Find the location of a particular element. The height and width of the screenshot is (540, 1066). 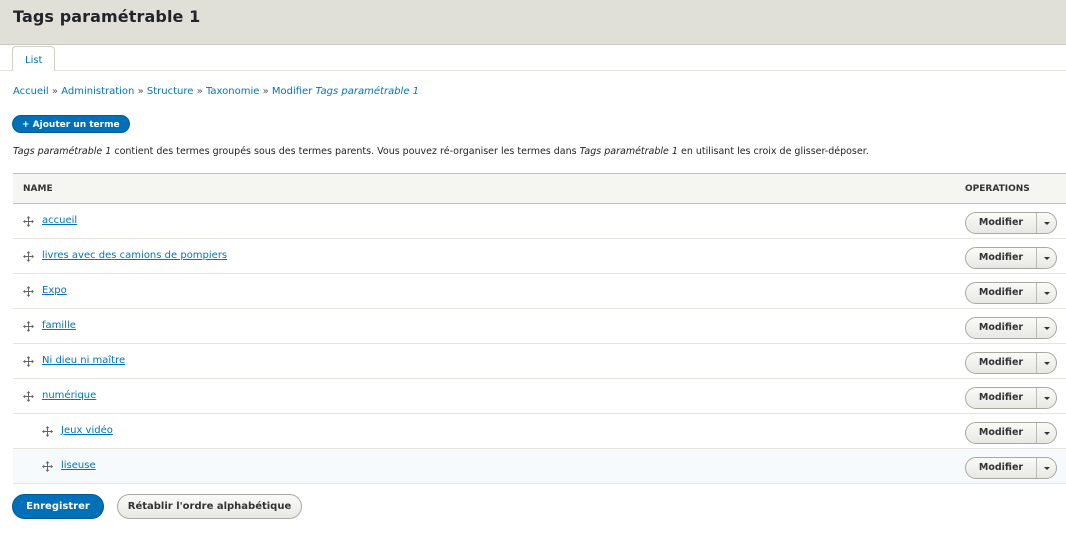

term-link: livres avec des camions de pompiers is located at coordinates (134, 255).